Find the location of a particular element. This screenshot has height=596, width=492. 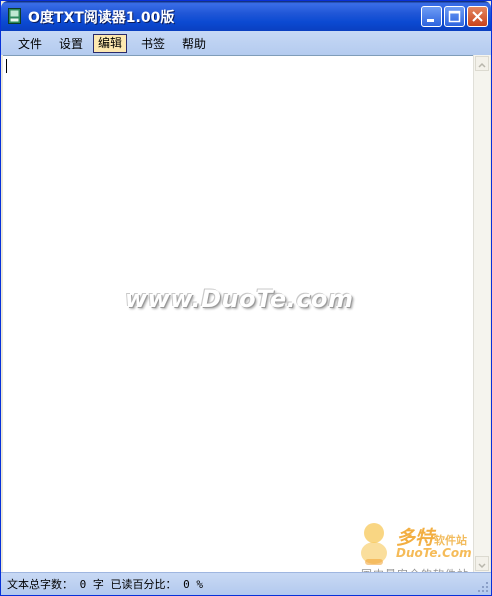

scroll-up-button is located at coordinates (482, 63).